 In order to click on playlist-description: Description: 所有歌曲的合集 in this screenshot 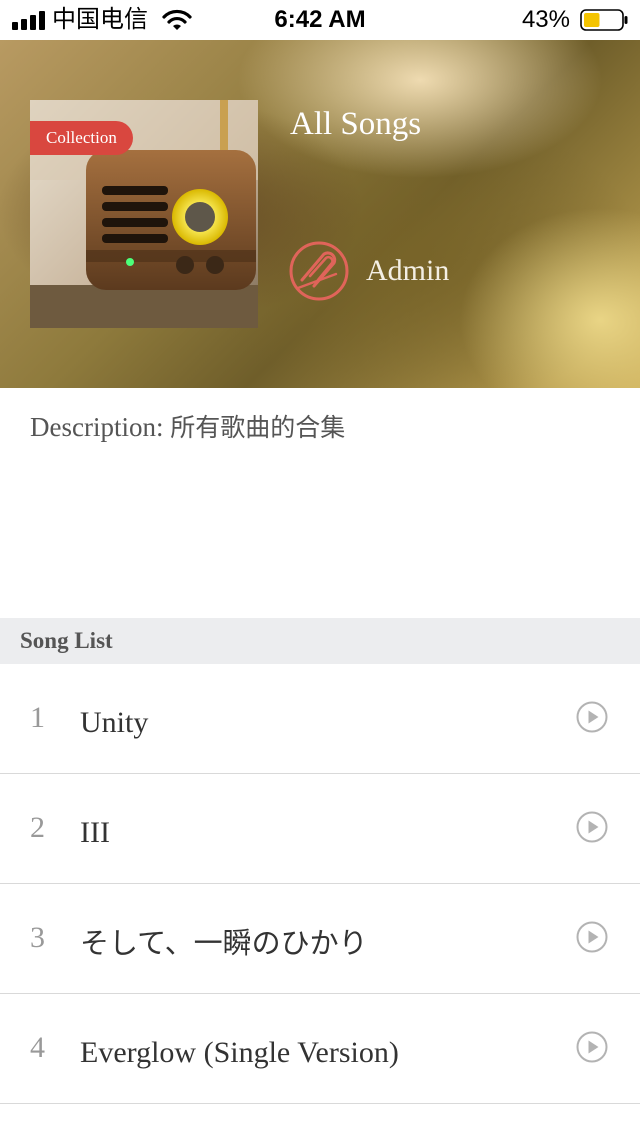, I will do `click(187, 427)`.